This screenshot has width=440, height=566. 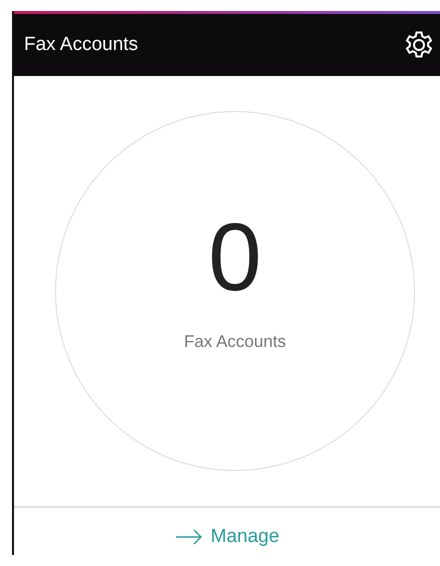 What do you see at coordinates (235, 342) in the screenshot?
I see `count-label: Fax Accounts` at bounding box center [235, 342].